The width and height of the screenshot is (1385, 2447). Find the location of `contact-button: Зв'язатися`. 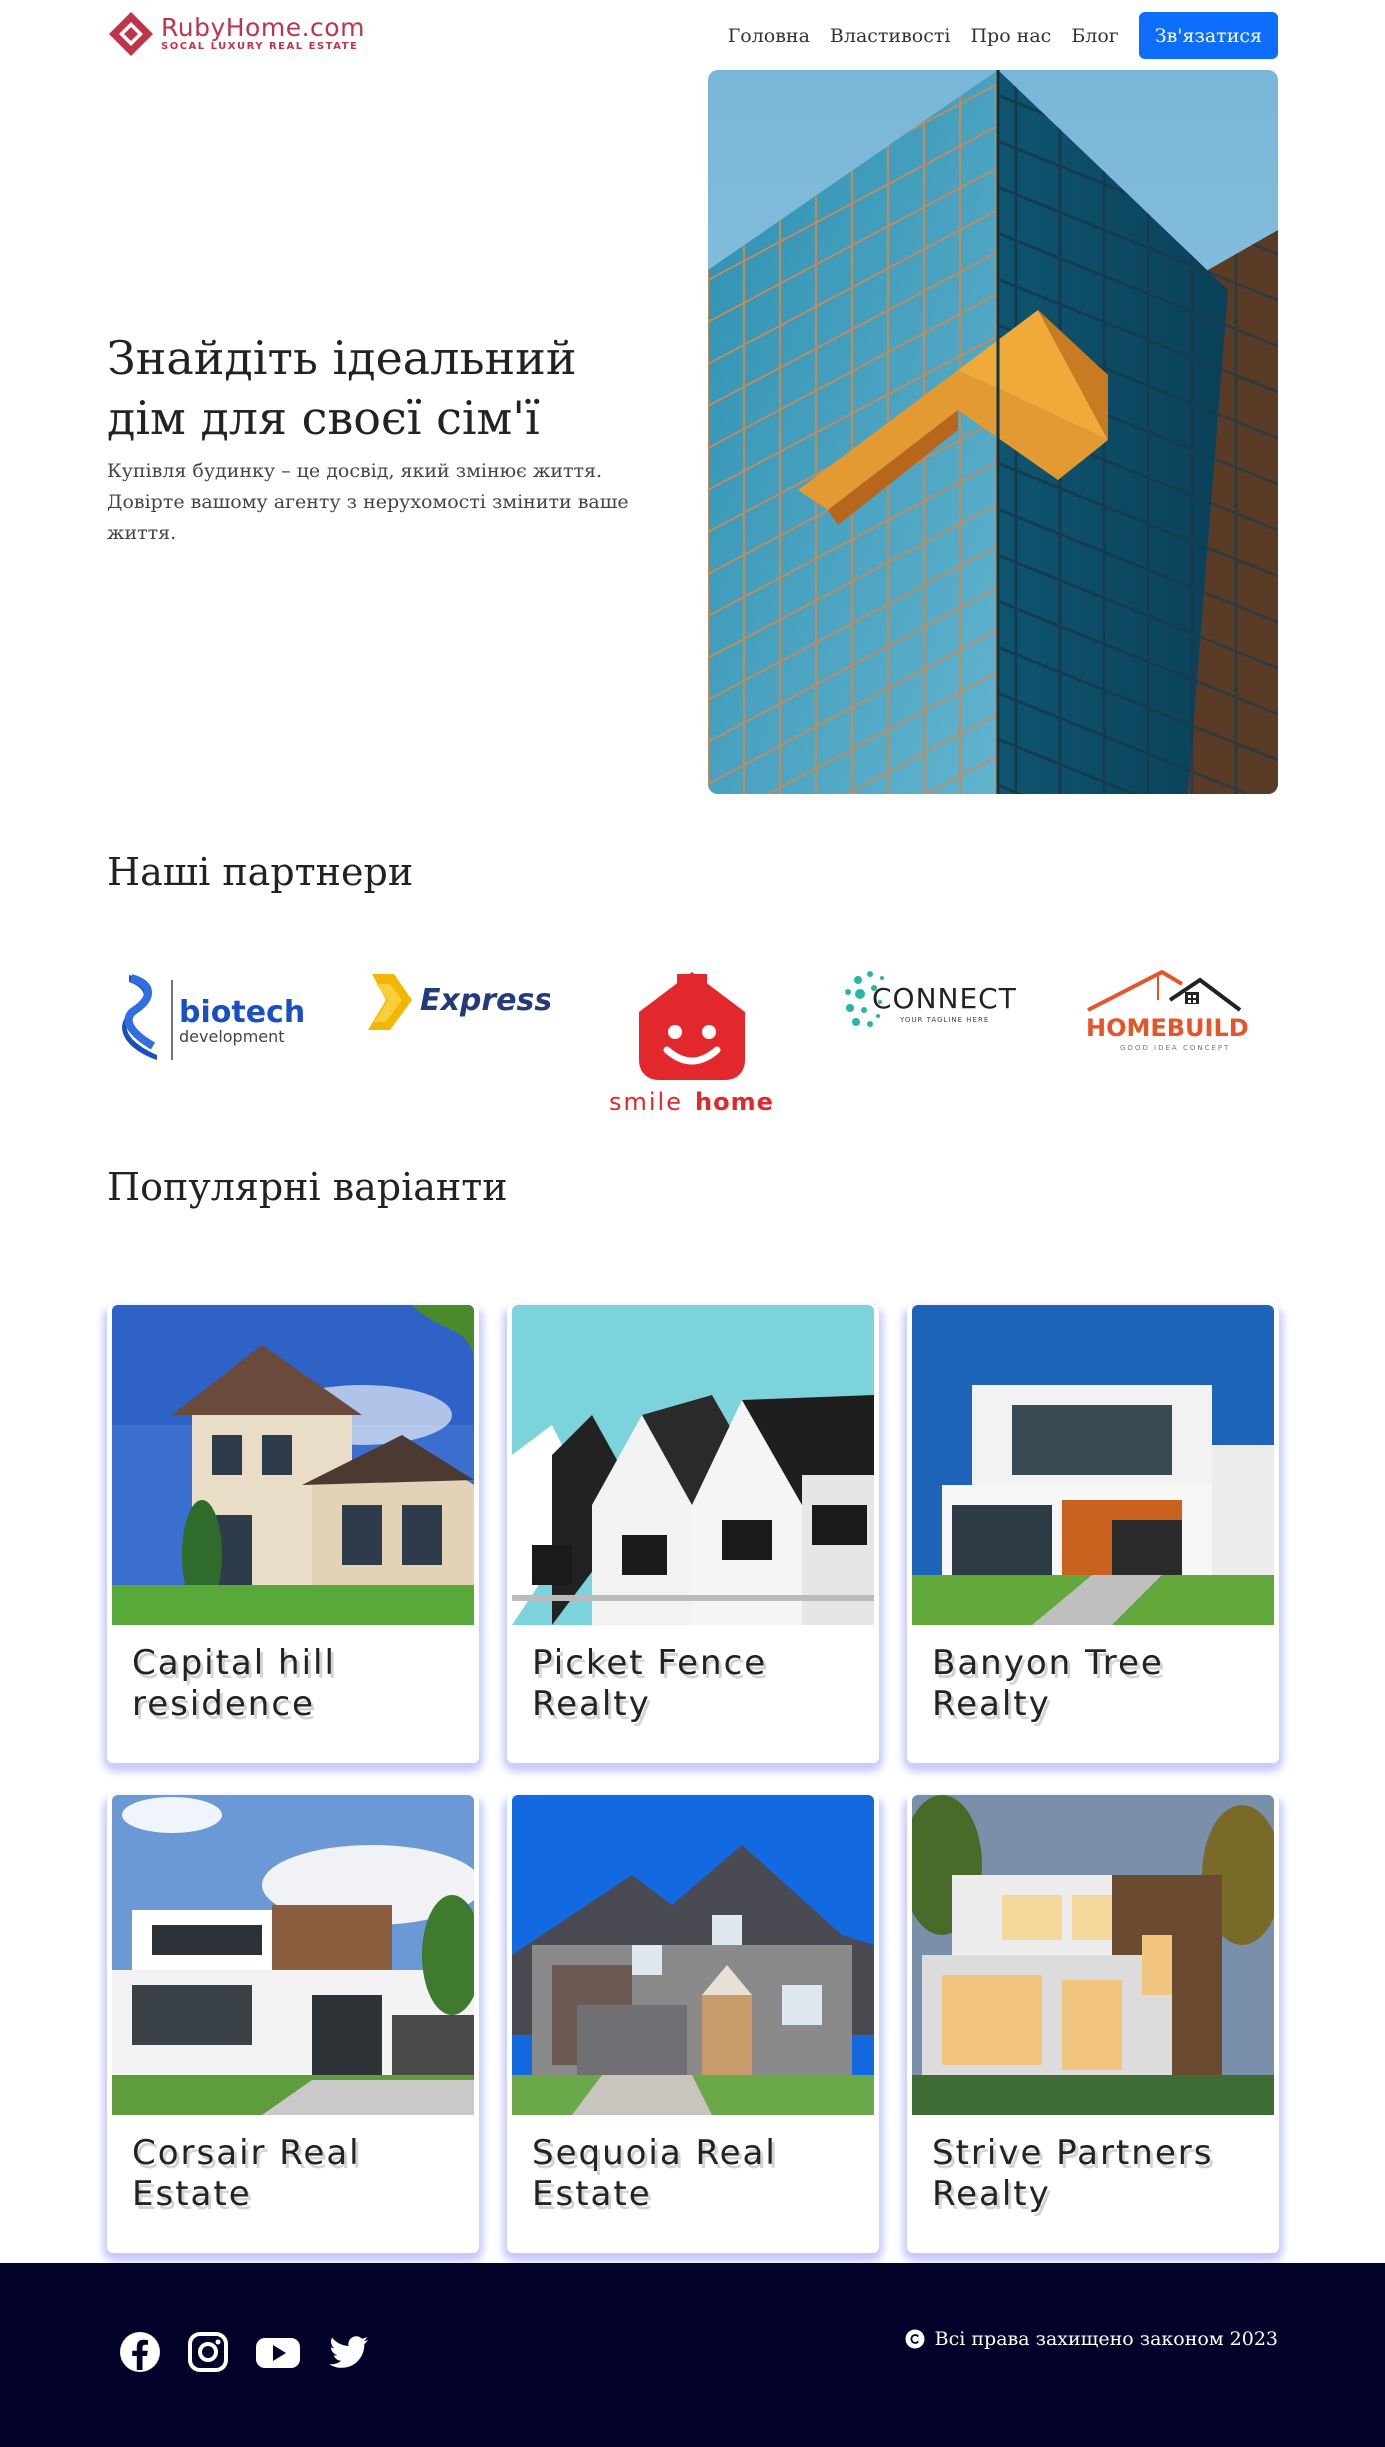

contact-button: Зв'язатися is located at coordinates (1208, 35).